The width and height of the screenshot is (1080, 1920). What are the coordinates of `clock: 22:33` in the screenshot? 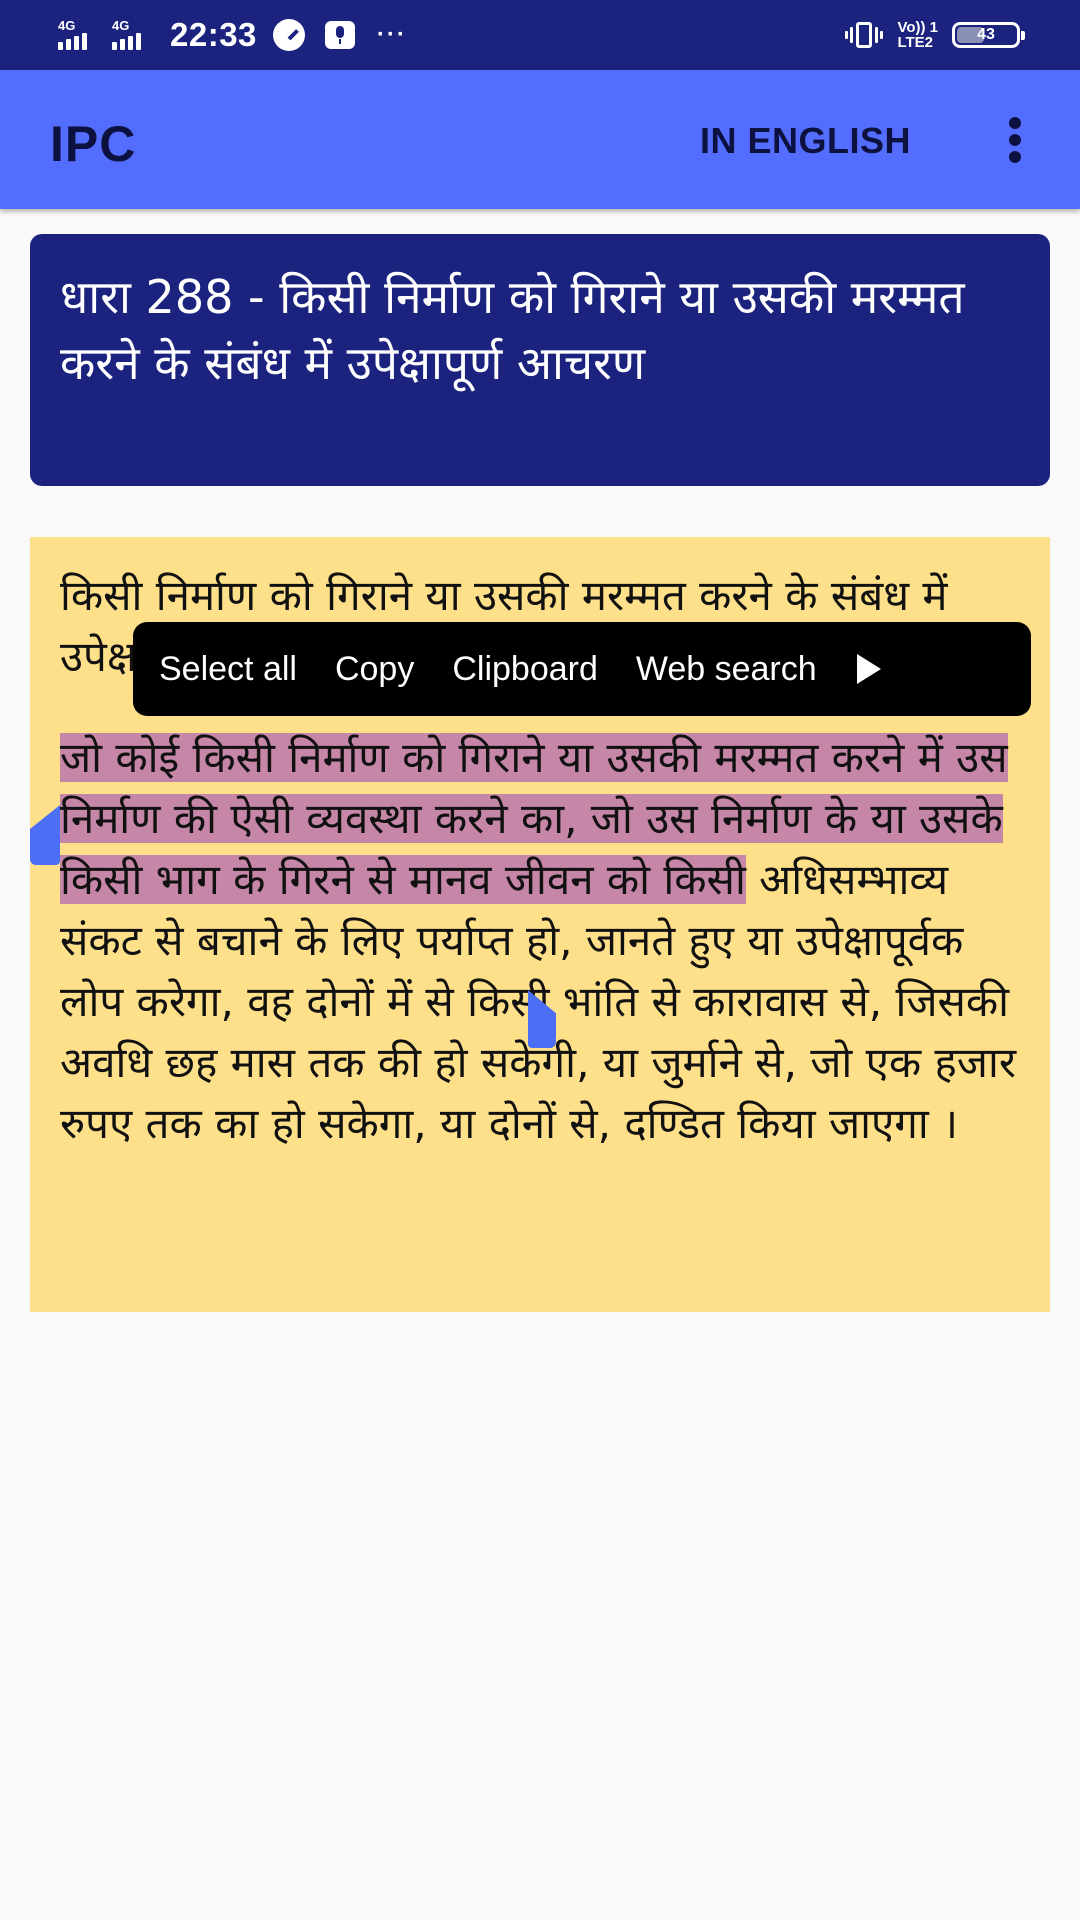 It's located at (213, 34).